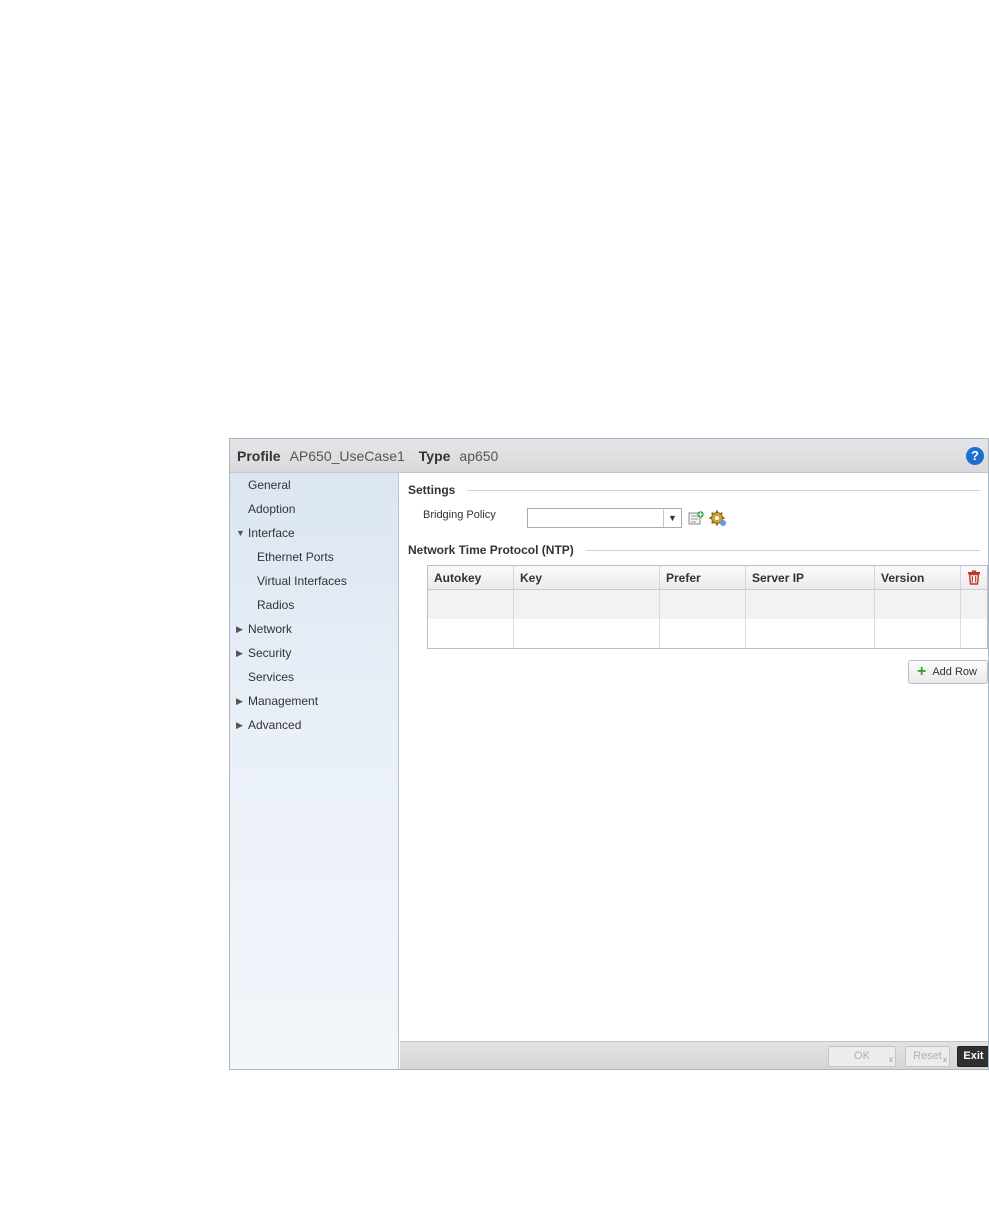  I want to click on column-header-server-ip: Server IP, so click(810, 577).